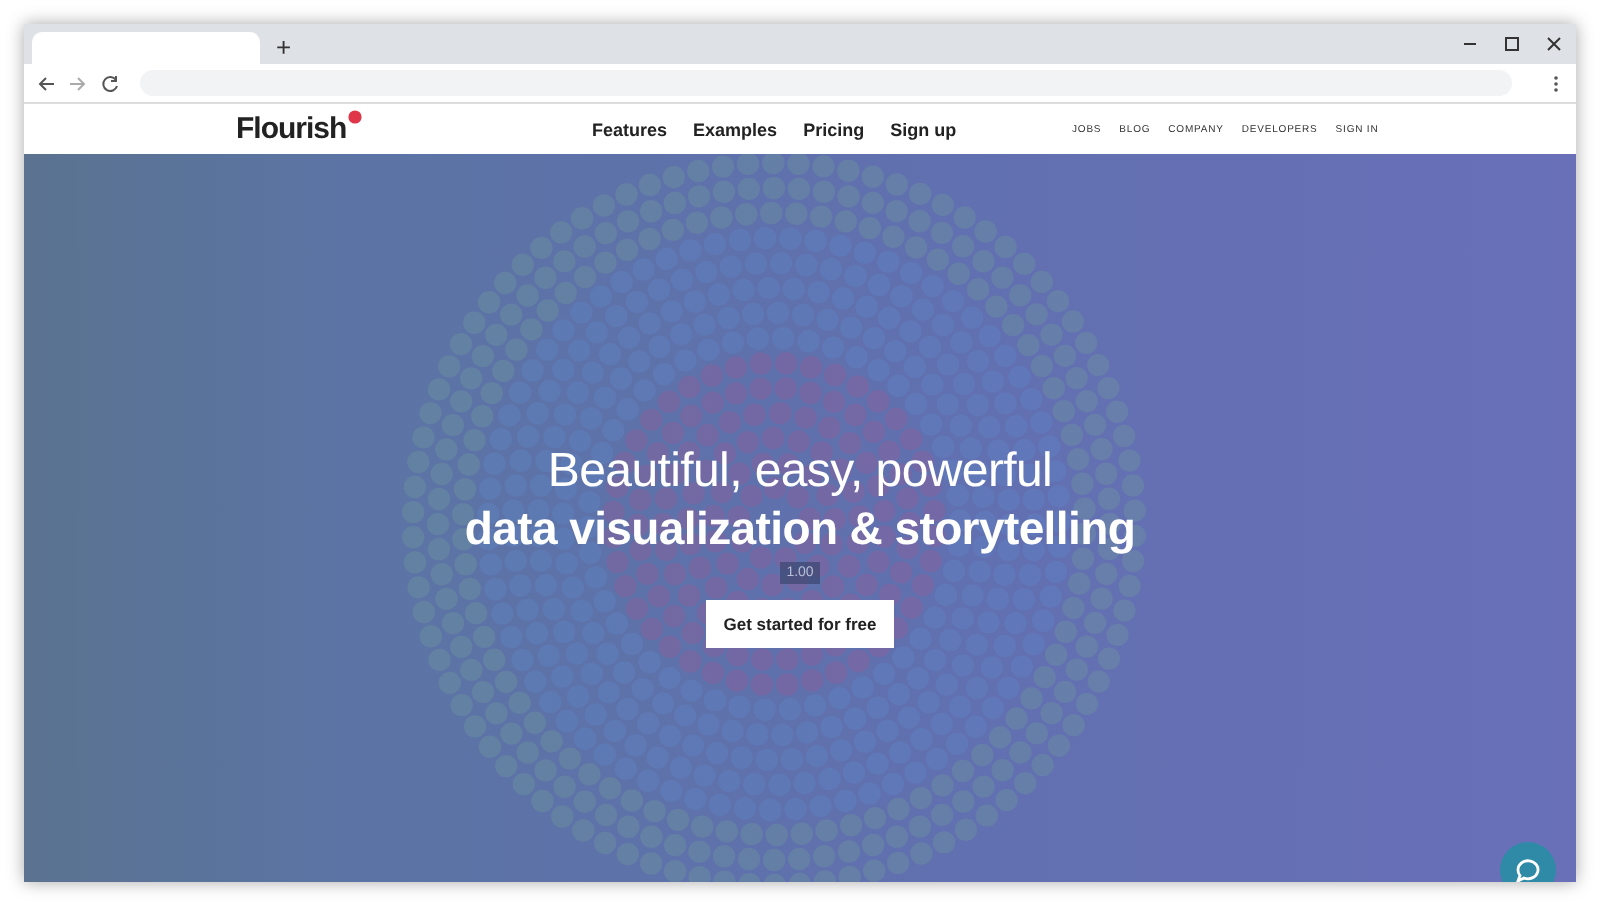 This screenshot has width=1600, height=906. I want to click on back-arrow-icon, so click(46, 83).